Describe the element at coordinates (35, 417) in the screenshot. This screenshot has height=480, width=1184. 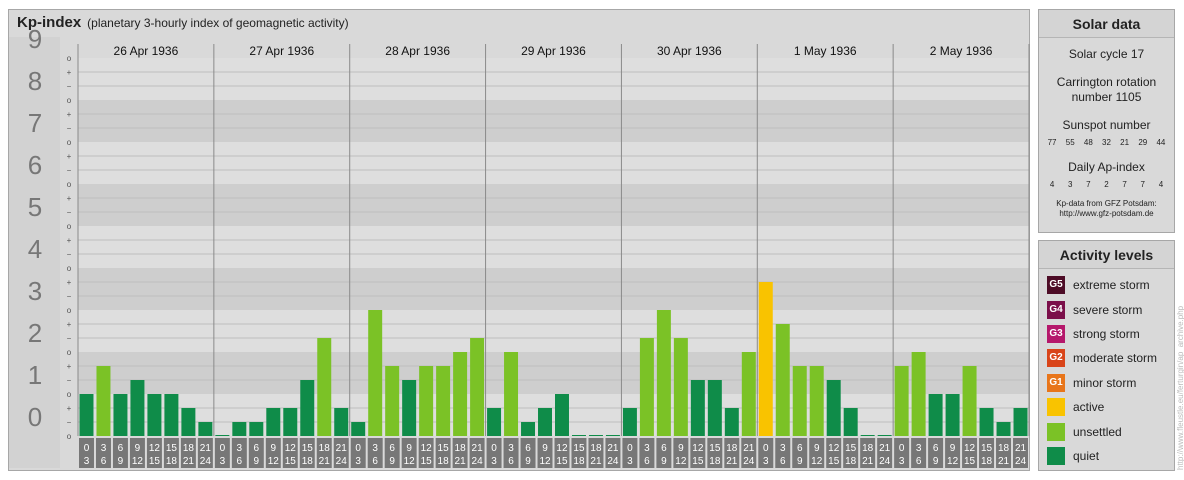
I see `y-tick-label: 0` at that location.